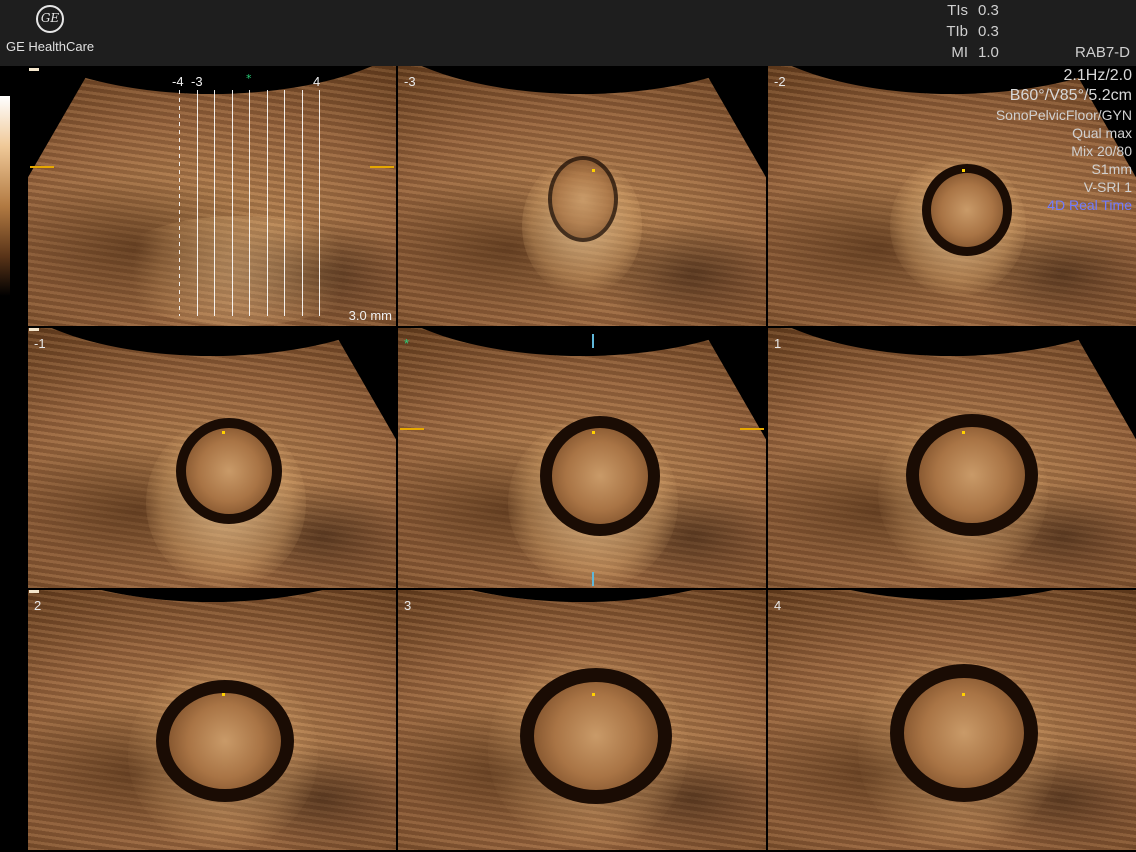 The image size is (1136, 852). I want to click on safety-indices: TIs 0.3 TIb 0.3 MI 1.0, so click(942, 33).